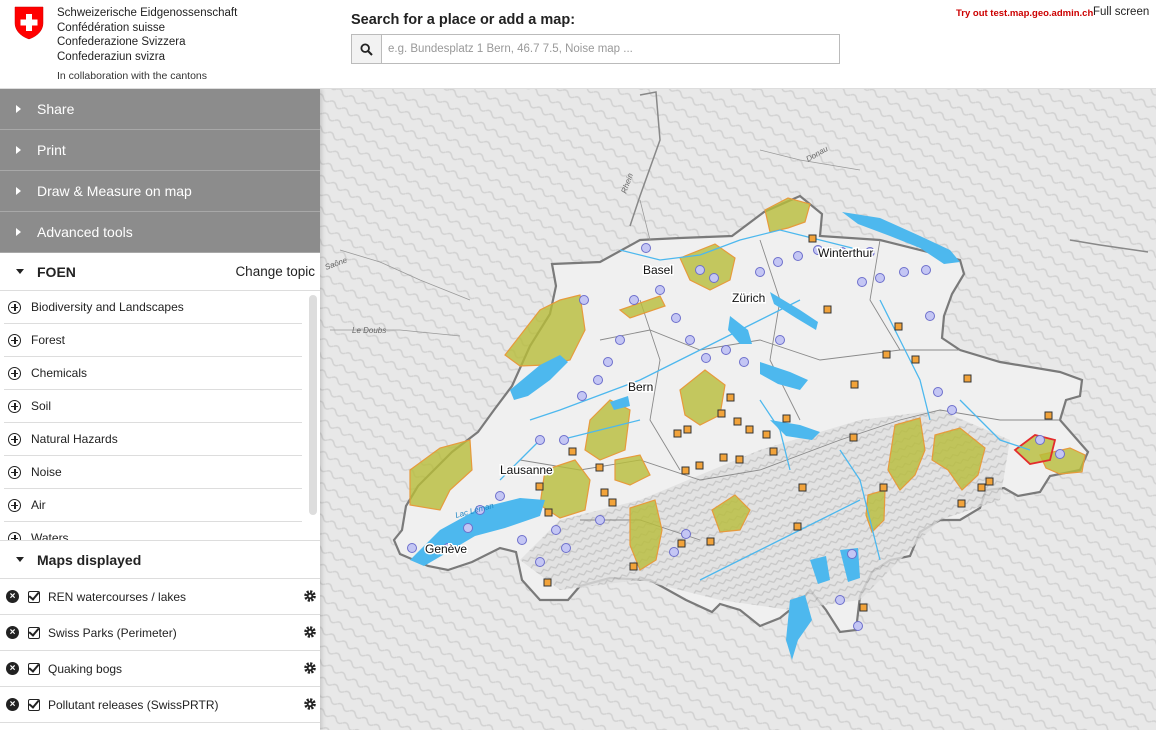 The width and height of the screenshot is (1156, 730). I want to click on layer-row: × Quaking bogs, so click(160, 669).